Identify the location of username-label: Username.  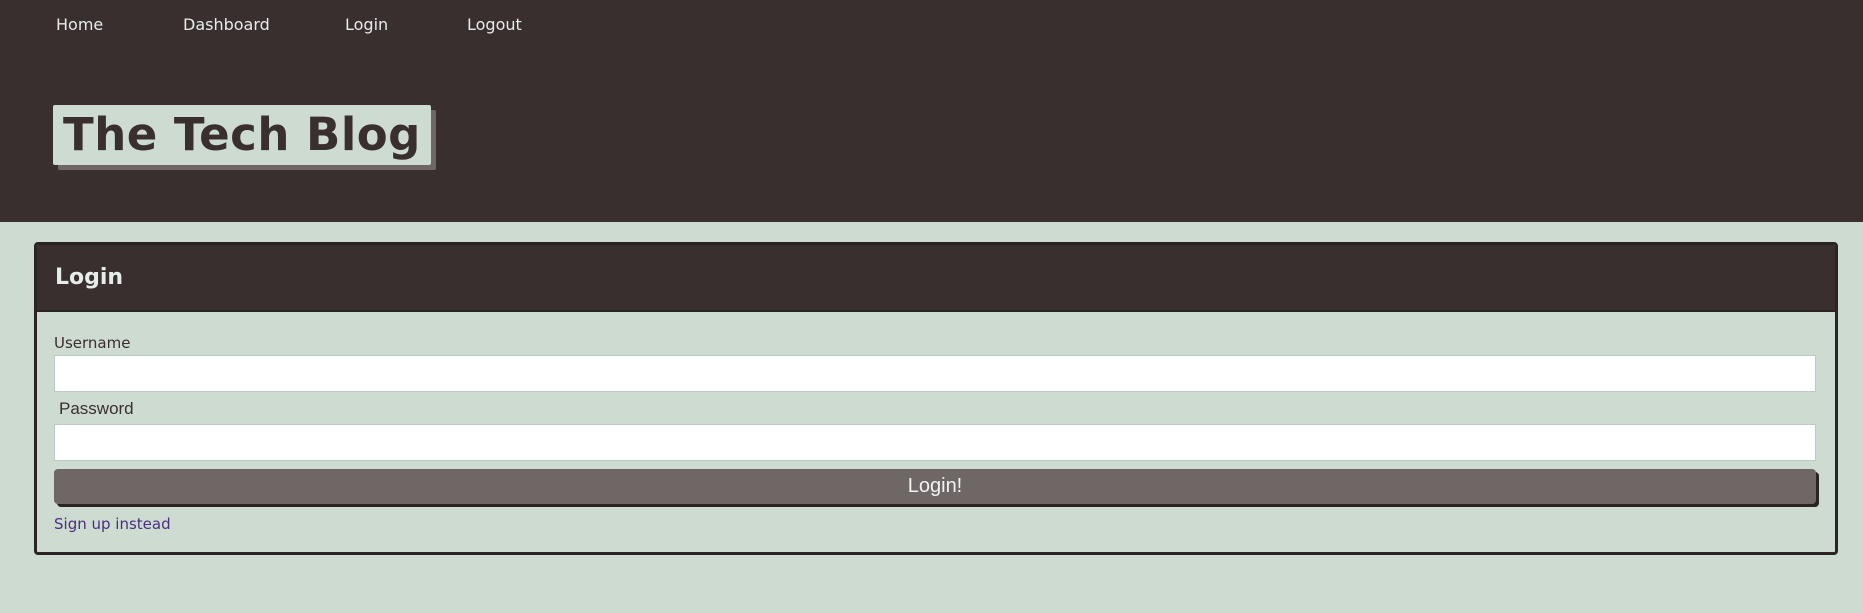
(92, 343).